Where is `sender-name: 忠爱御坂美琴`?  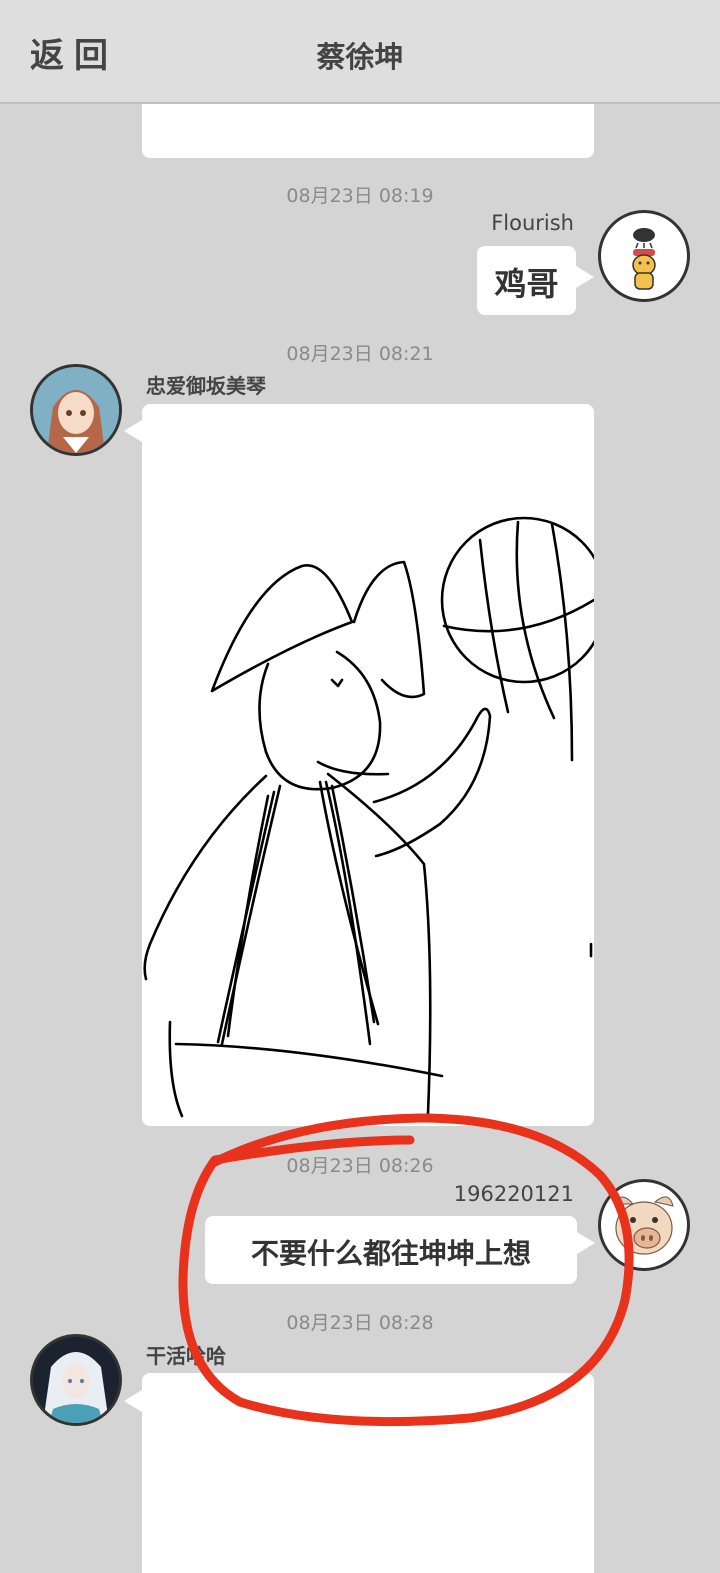 sender-name: 忠爱御坂美琴 is located at coordinates (206, 386).